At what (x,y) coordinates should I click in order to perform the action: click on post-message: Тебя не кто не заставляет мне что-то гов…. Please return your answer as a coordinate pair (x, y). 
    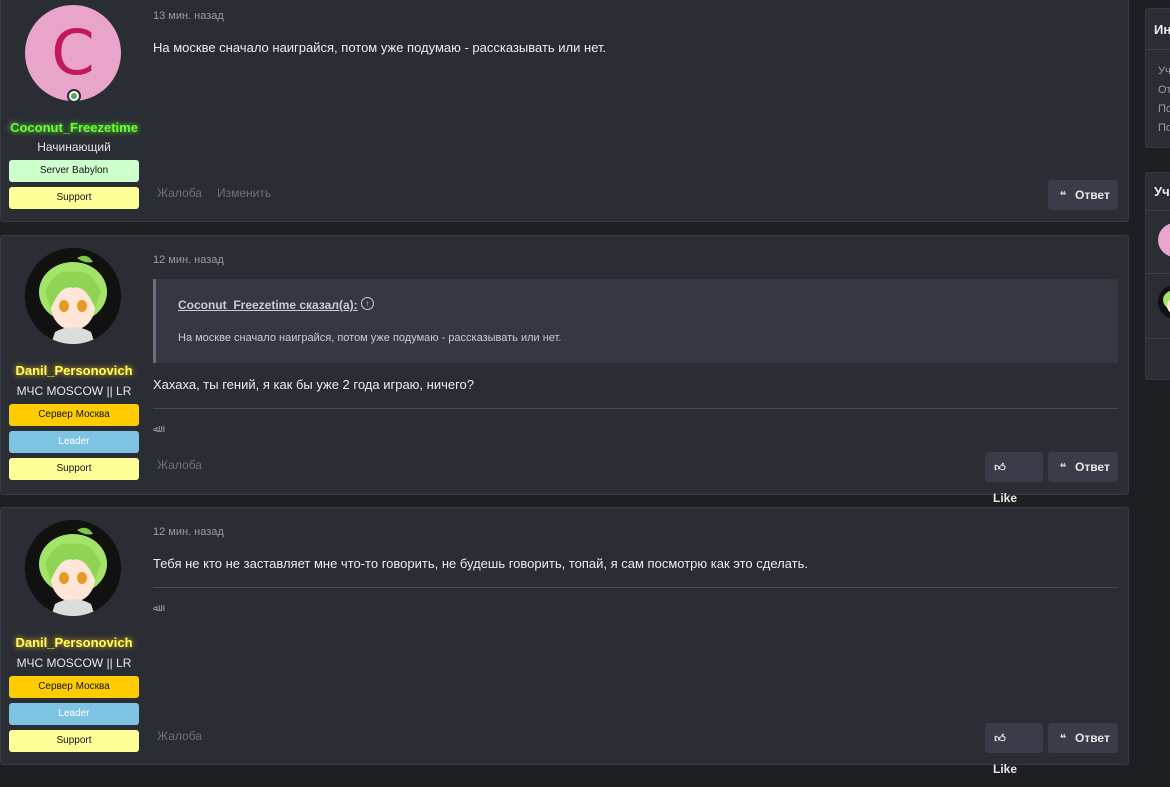
    Looking at the image, I should click on (480, 563).